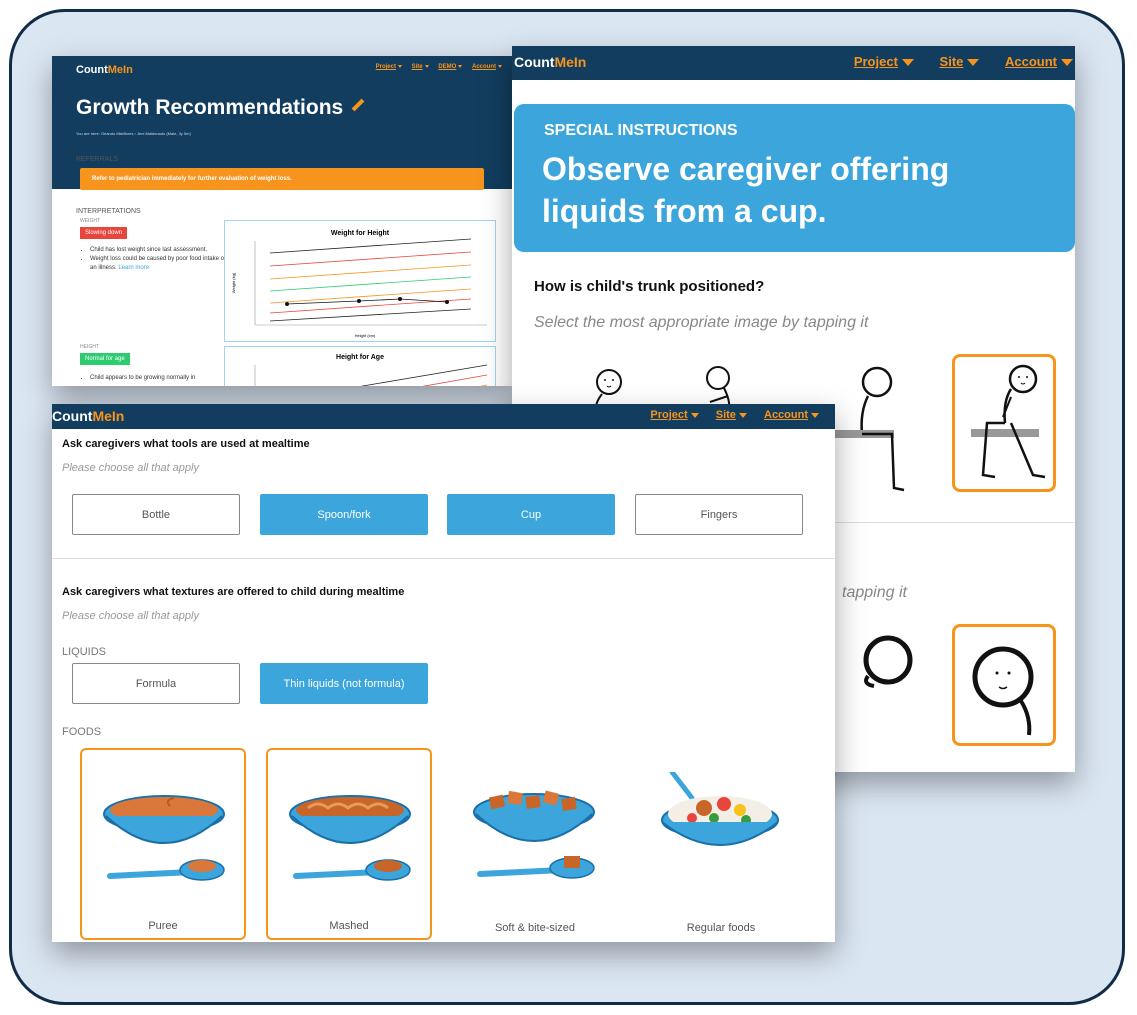 The width and height of the screenshot is (1137, 1015). Describe the element at coordinates (130, 468) in the screenshot. I see `tools-hint: Please choose all that apply` at that location.